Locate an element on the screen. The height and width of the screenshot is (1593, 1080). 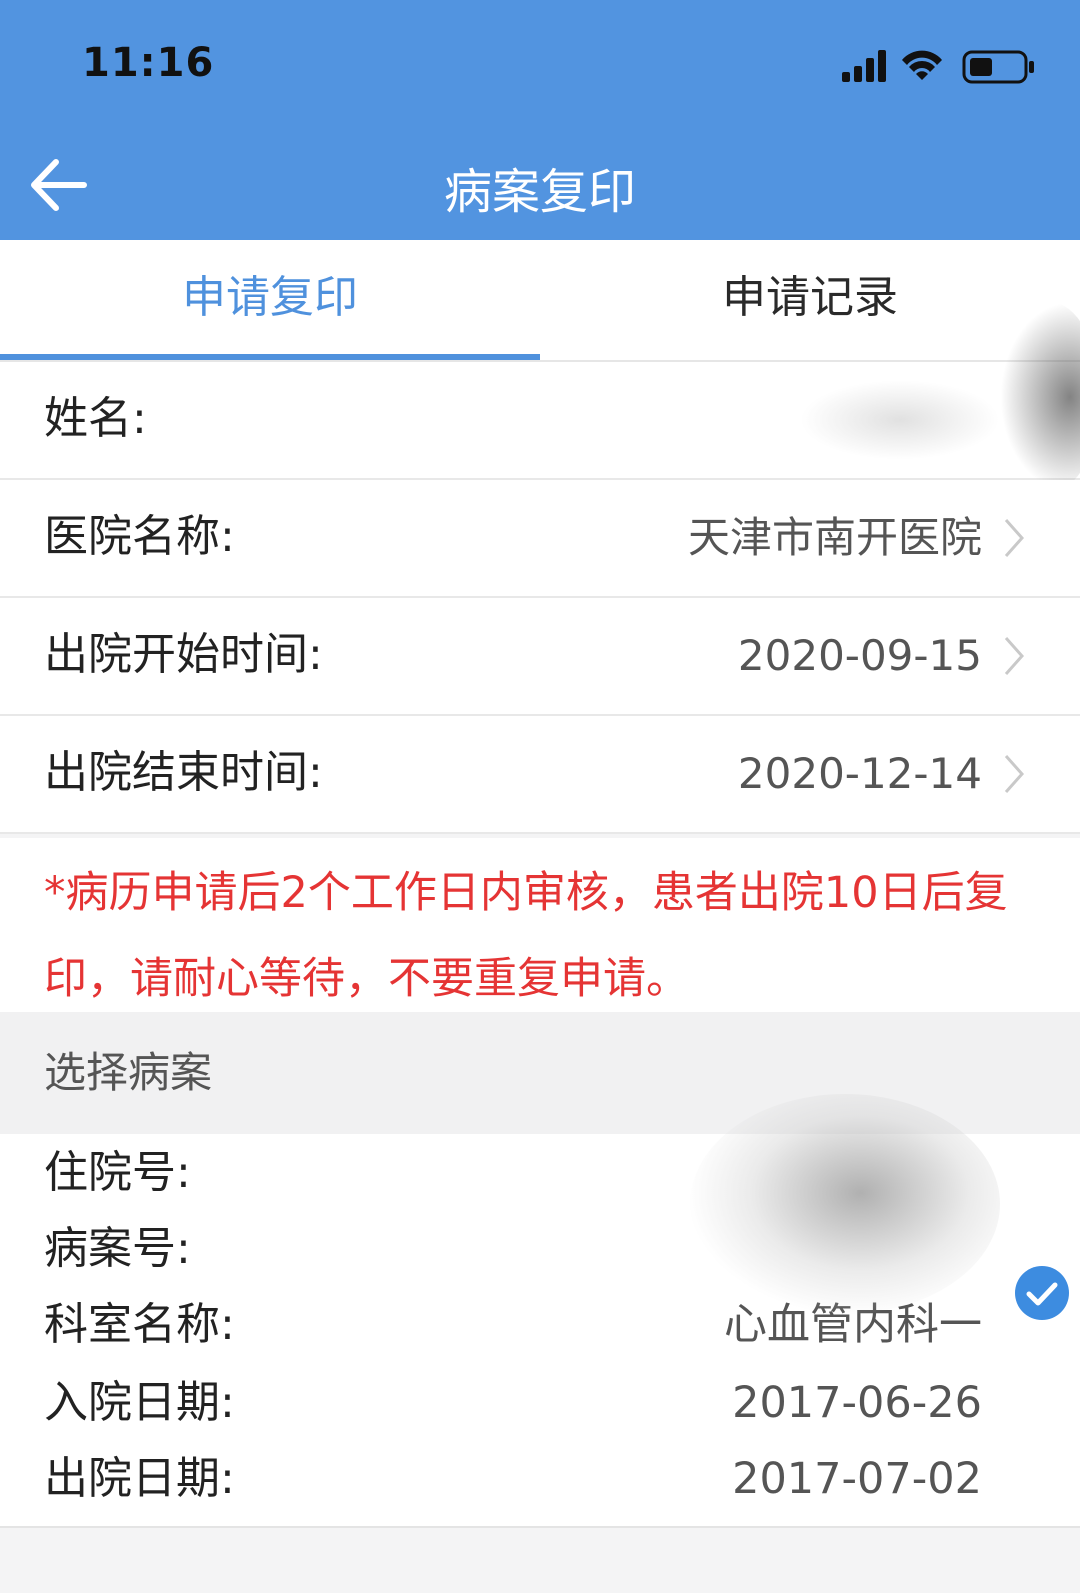
battery-icon is located at coordinates (998, 67).